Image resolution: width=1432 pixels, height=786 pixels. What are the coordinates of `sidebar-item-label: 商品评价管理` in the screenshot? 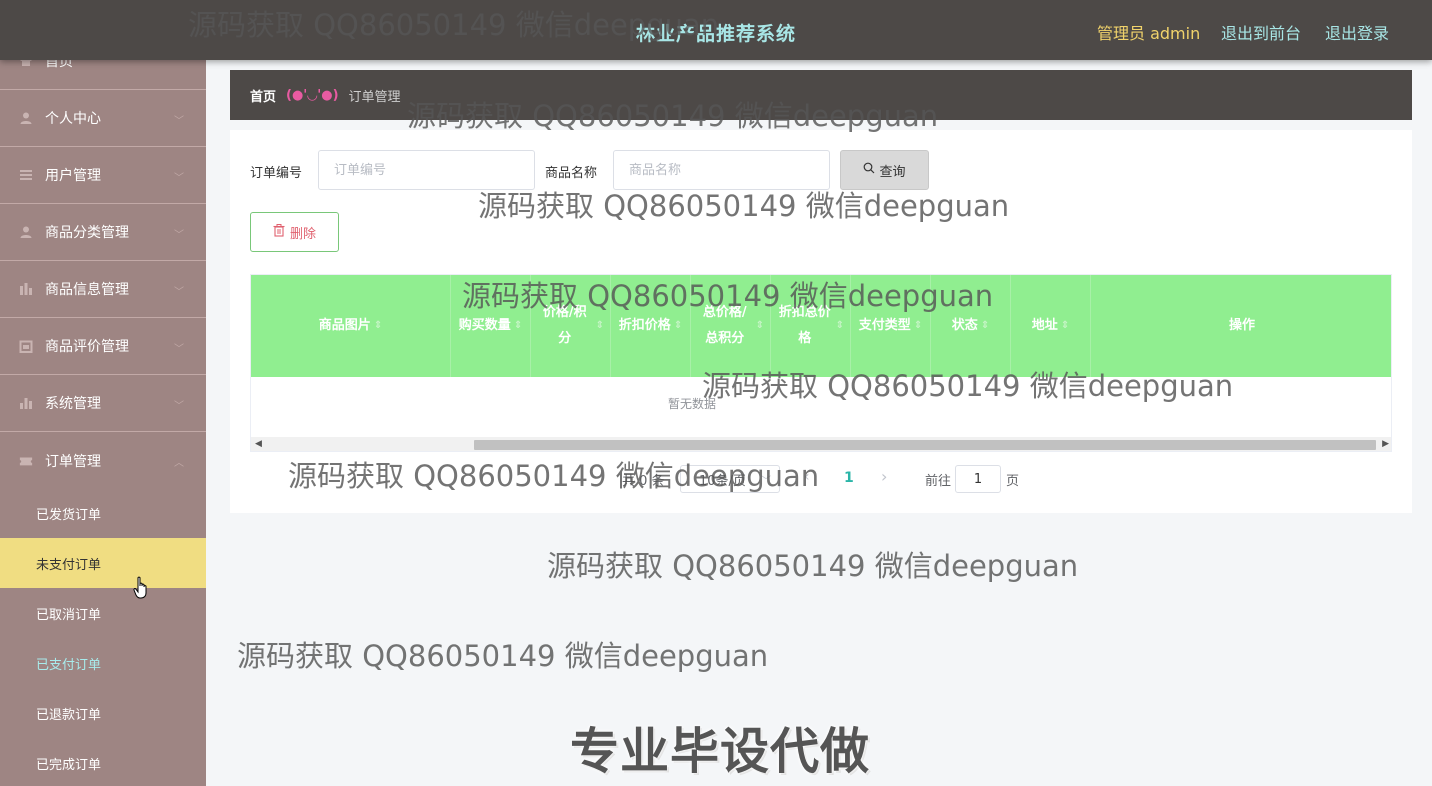 It's located at (87, 347).